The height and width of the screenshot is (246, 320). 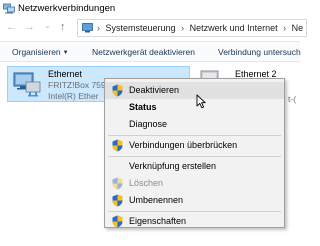 I want to click on organize-label: Organisieren, so click(x=36, y=52).